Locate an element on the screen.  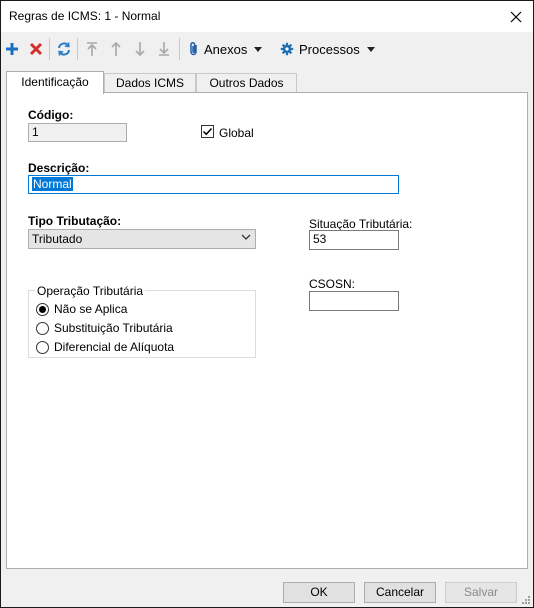
x-icon is located at coordinates (36, 49).